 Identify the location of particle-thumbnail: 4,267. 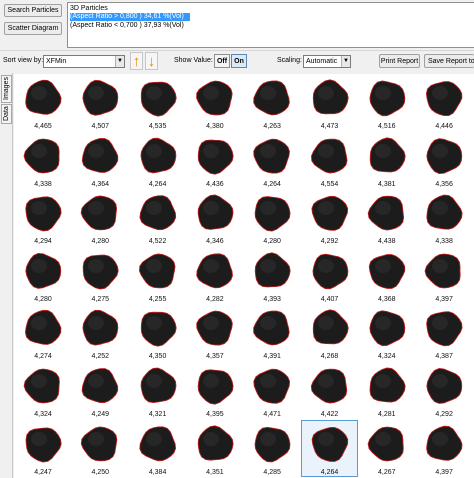
(386, 448).